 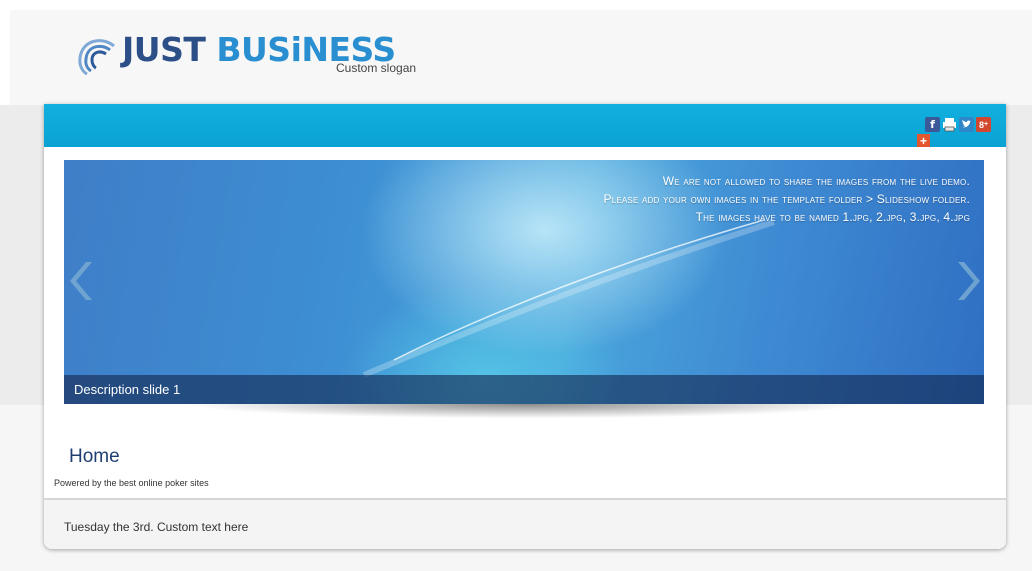 I want to click on page-title: Home, so click(x=94, y=456).